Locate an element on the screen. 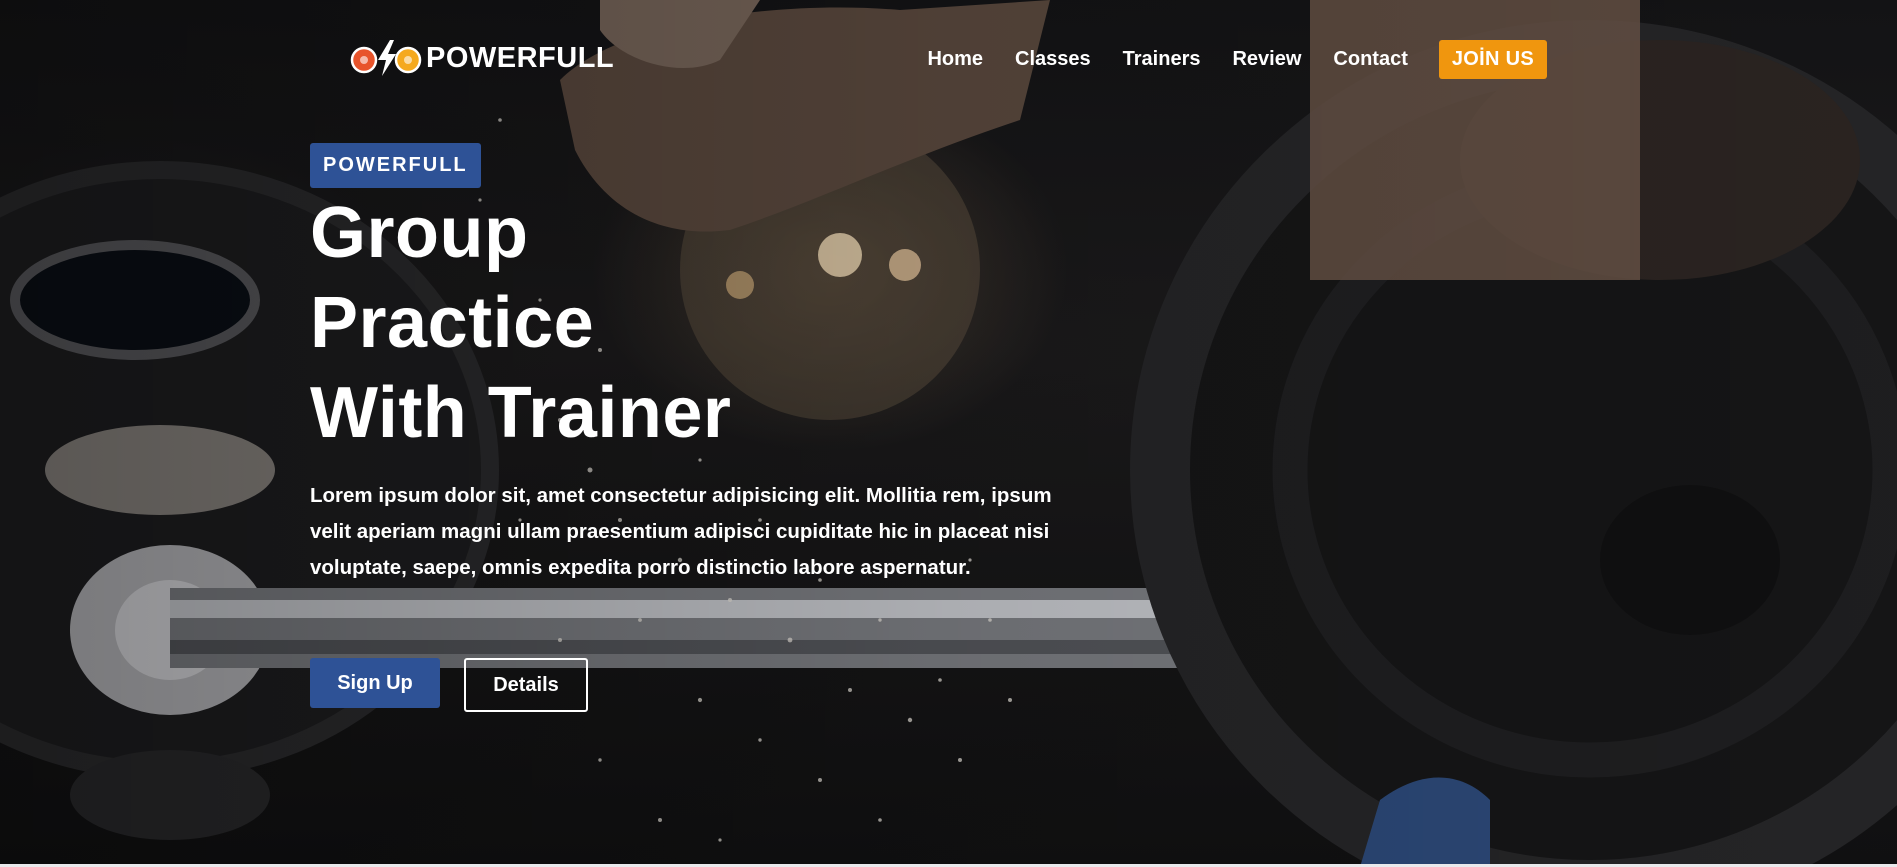  nav-item-classes: Classes is located at coordinates (1053, 59).